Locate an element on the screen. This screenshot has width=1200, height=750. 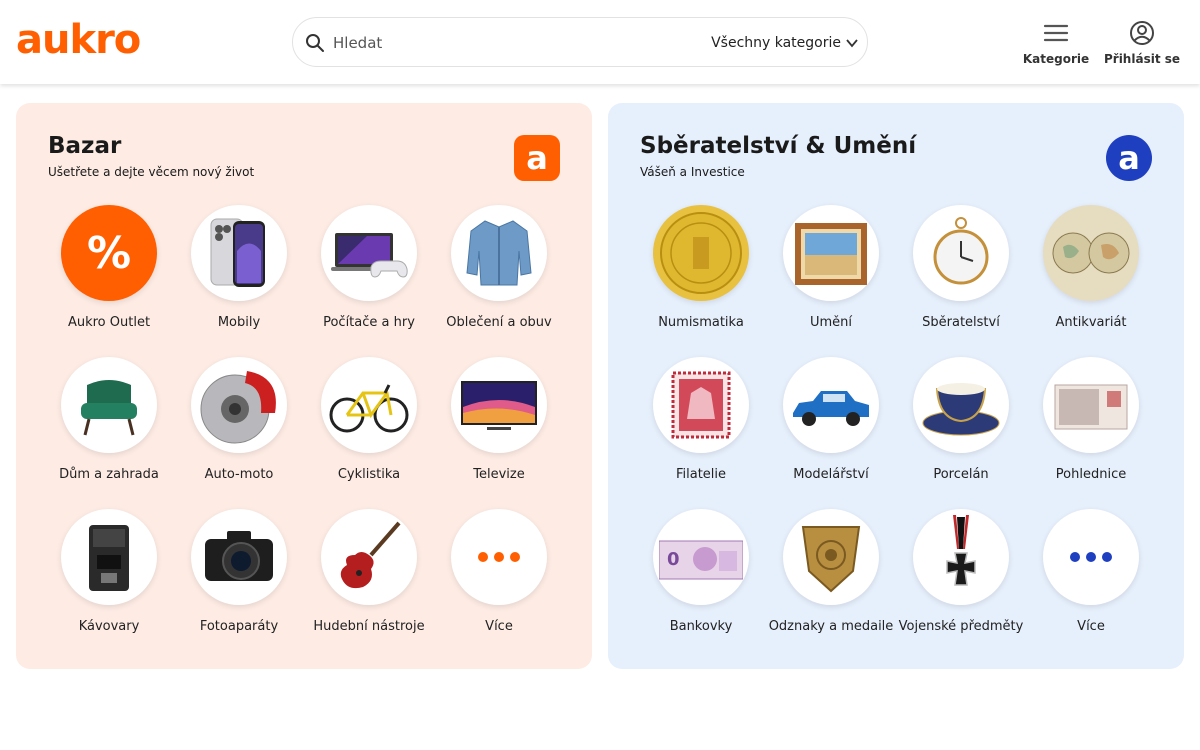
laptop-gamepad-icon is located at coordinates (369, 253).